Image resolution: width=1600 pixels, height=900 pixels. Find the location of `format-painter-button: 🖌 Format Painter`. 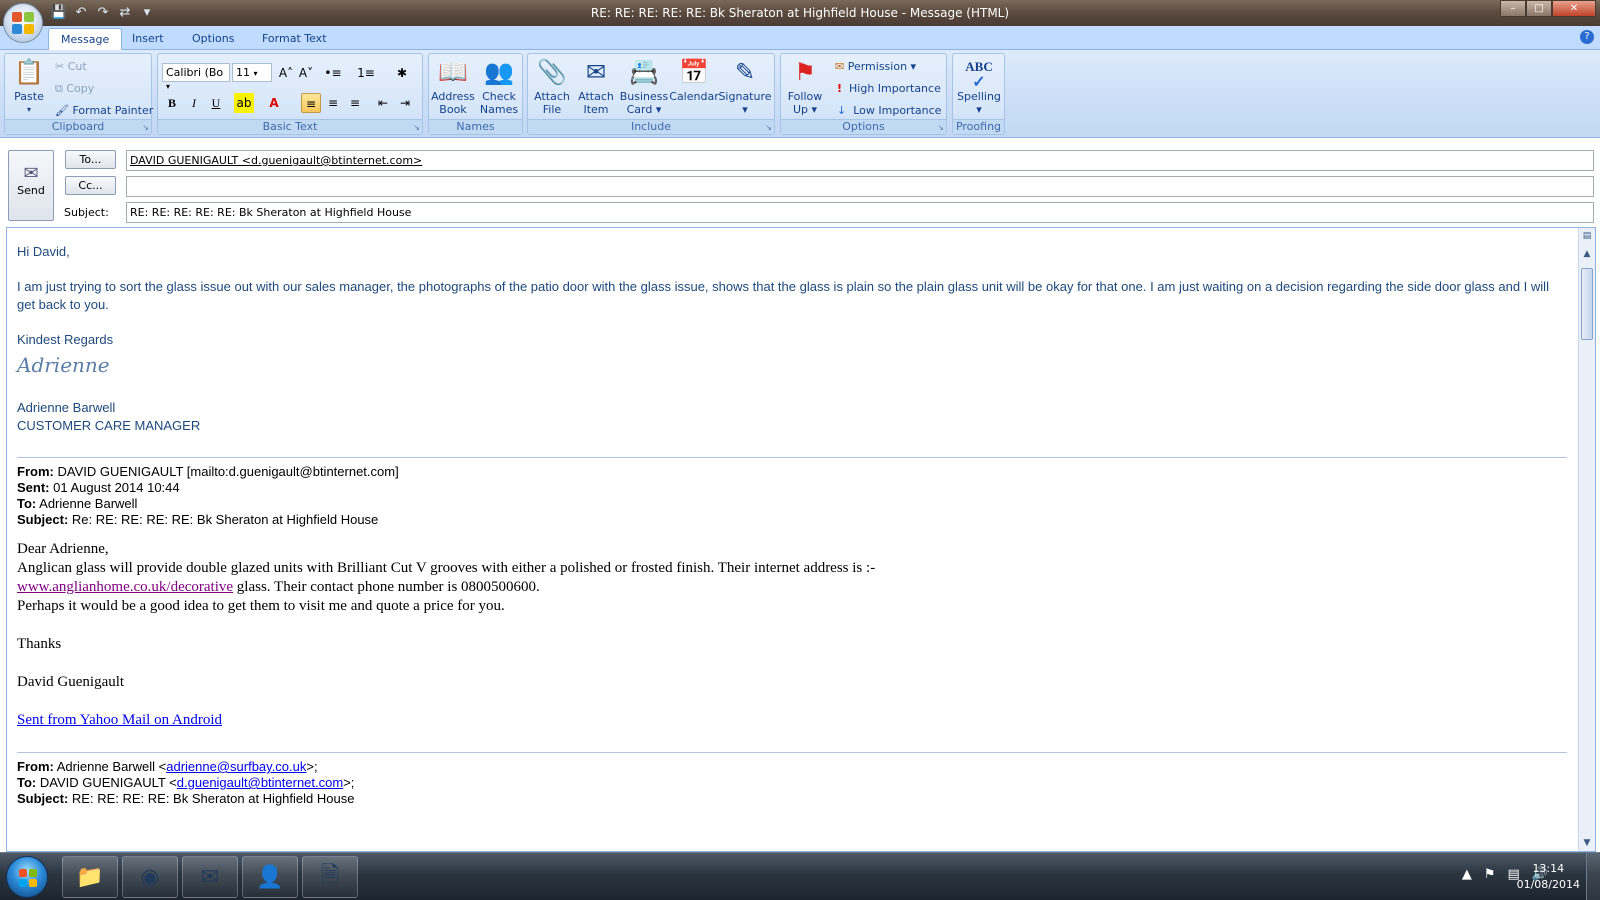

format-painter-button: 🖌 Format Painter is located at coordinates (104, 110).